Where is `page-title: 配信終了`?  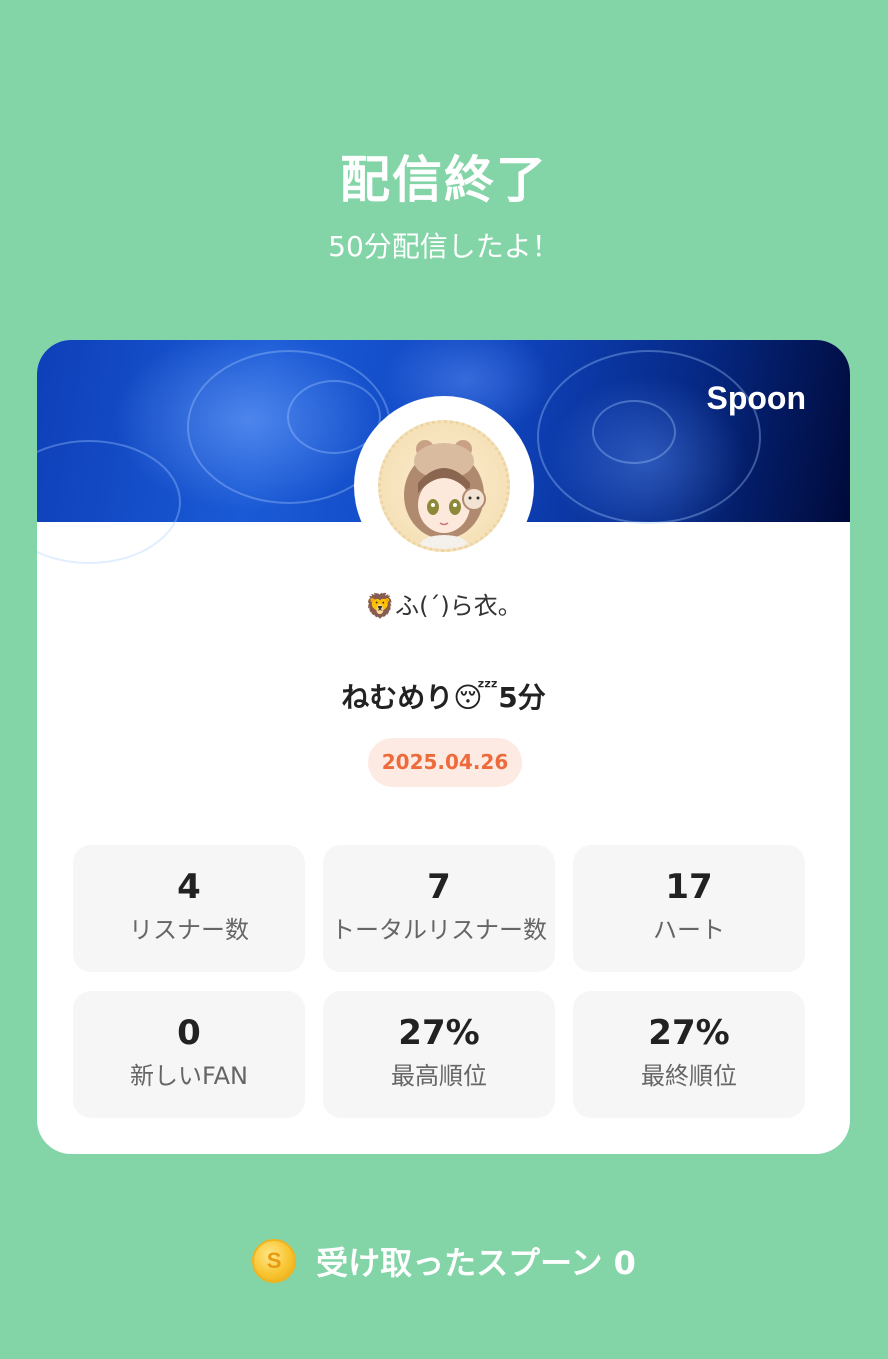 page-title: 配信終了 is located at coordinates (444, 180).